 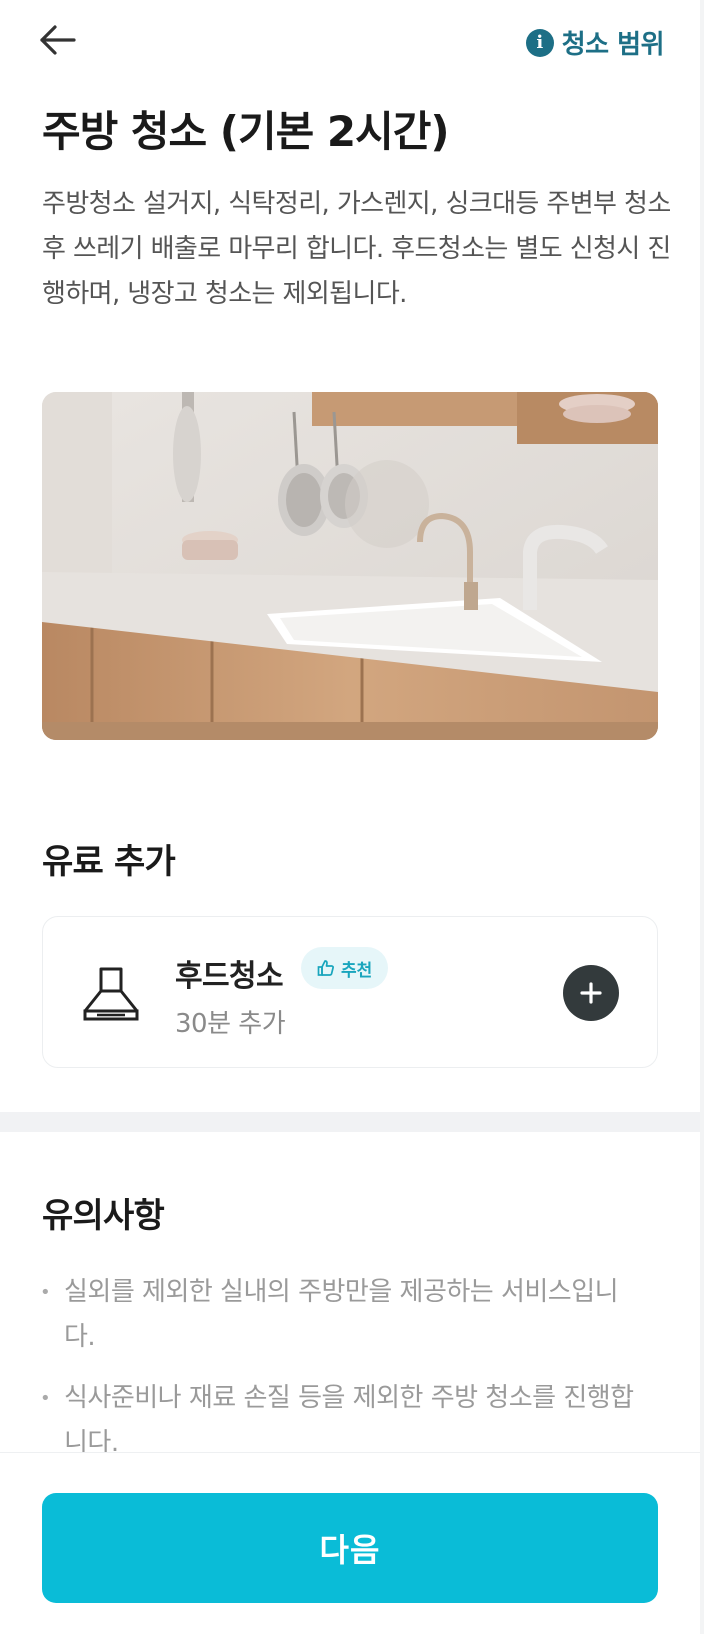 I want to click on cleaning-scope-link: i 청소 범위, so click(x=595, y=42).